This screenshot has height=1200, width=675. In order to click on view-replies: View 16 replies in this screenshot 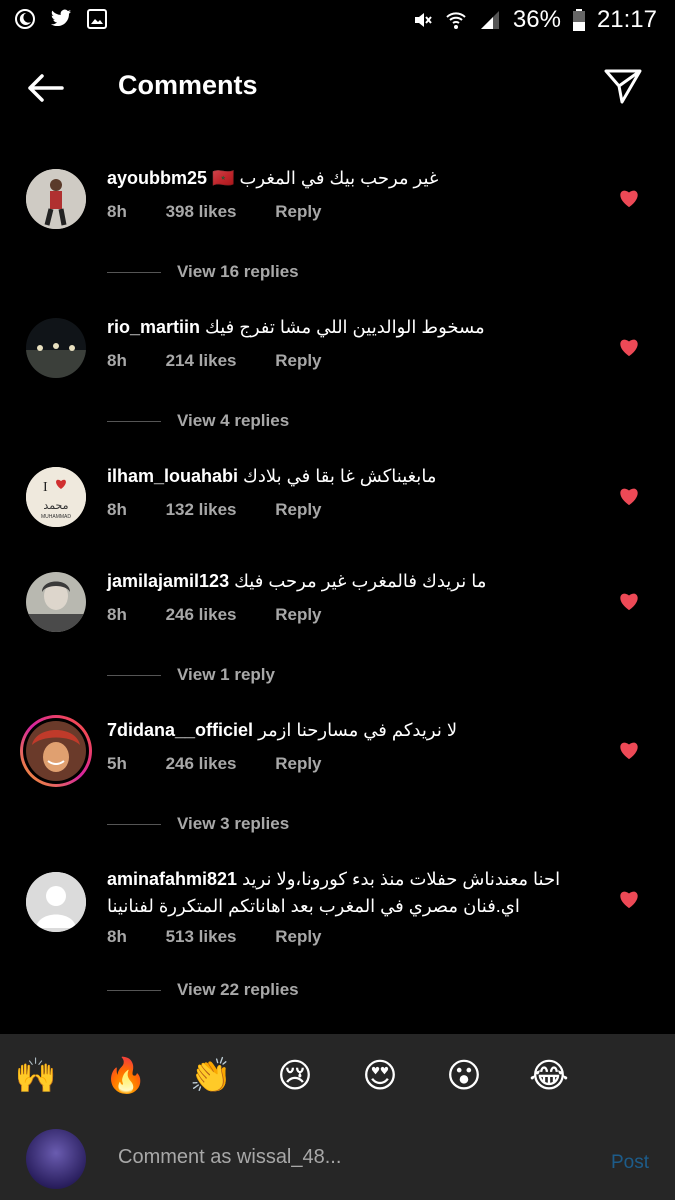, I will do `click(203, 272)`.